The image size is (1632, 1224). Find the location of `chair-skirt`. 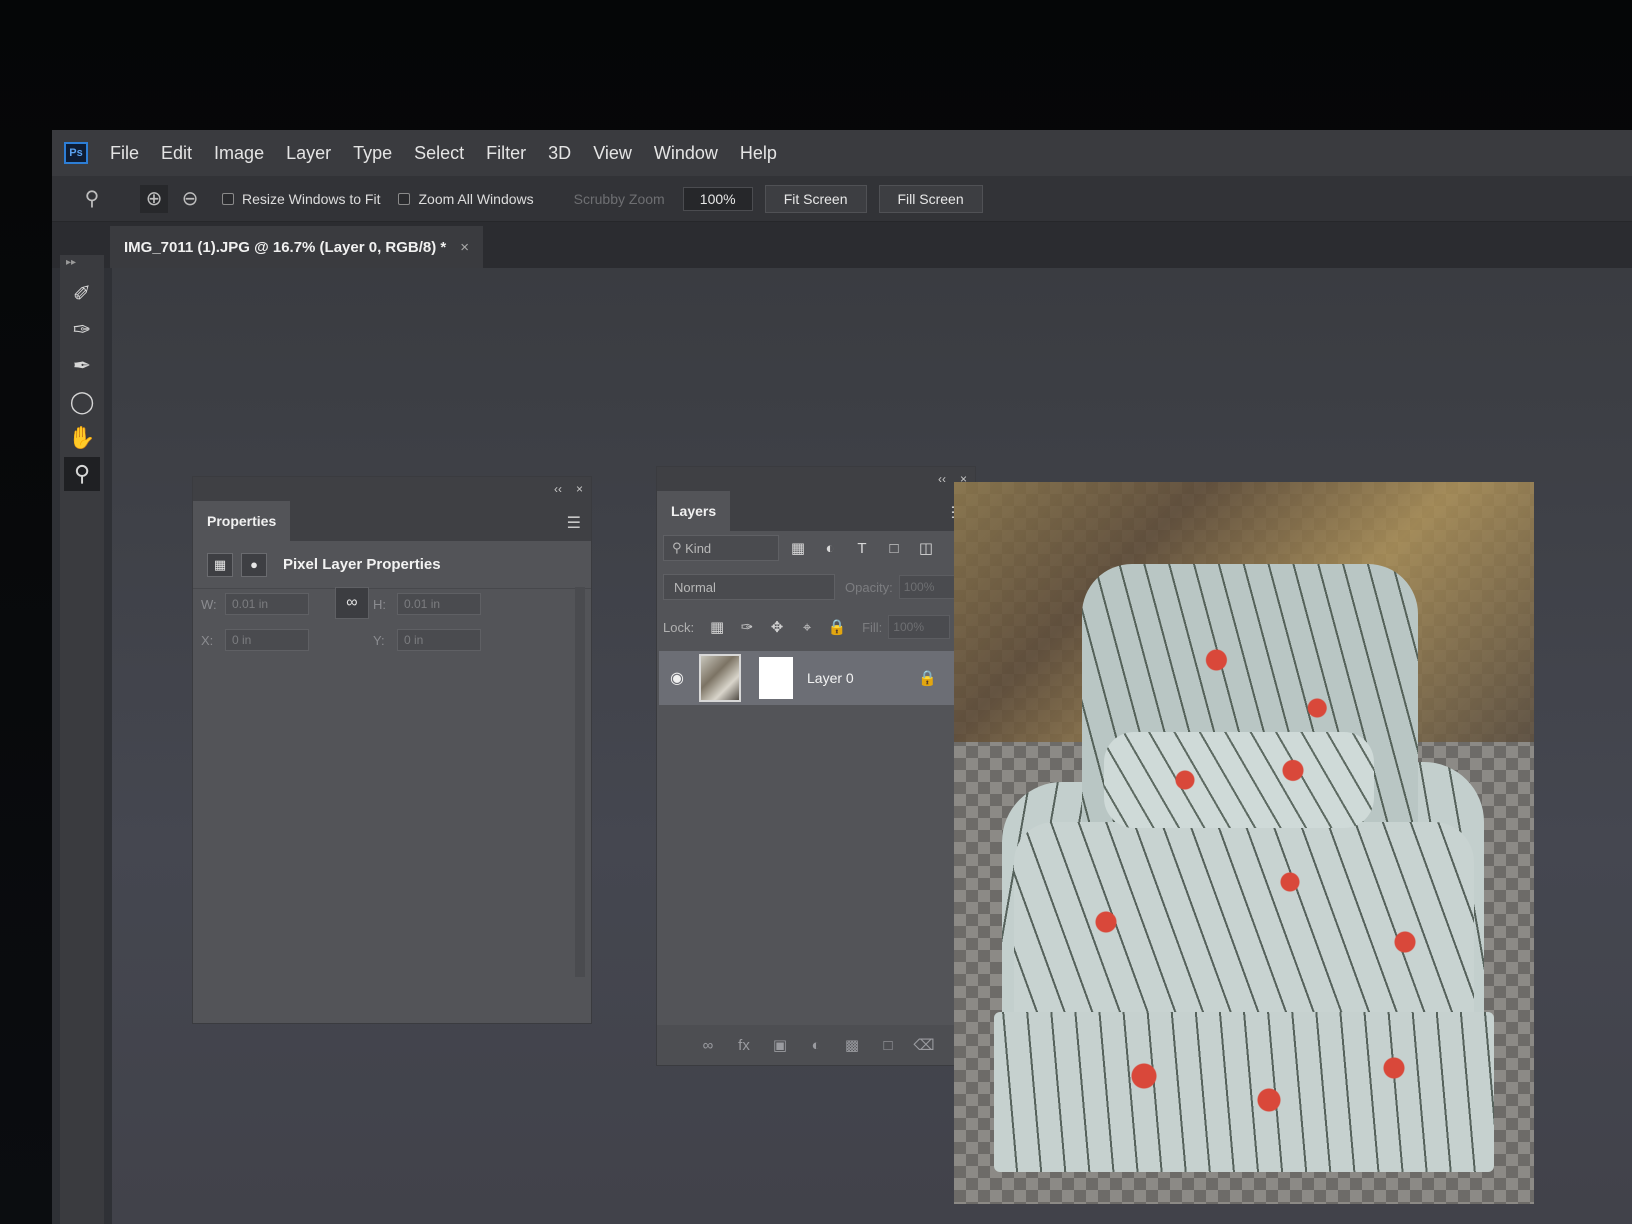

chair-skirt is located at coordinates (1244, 1092).